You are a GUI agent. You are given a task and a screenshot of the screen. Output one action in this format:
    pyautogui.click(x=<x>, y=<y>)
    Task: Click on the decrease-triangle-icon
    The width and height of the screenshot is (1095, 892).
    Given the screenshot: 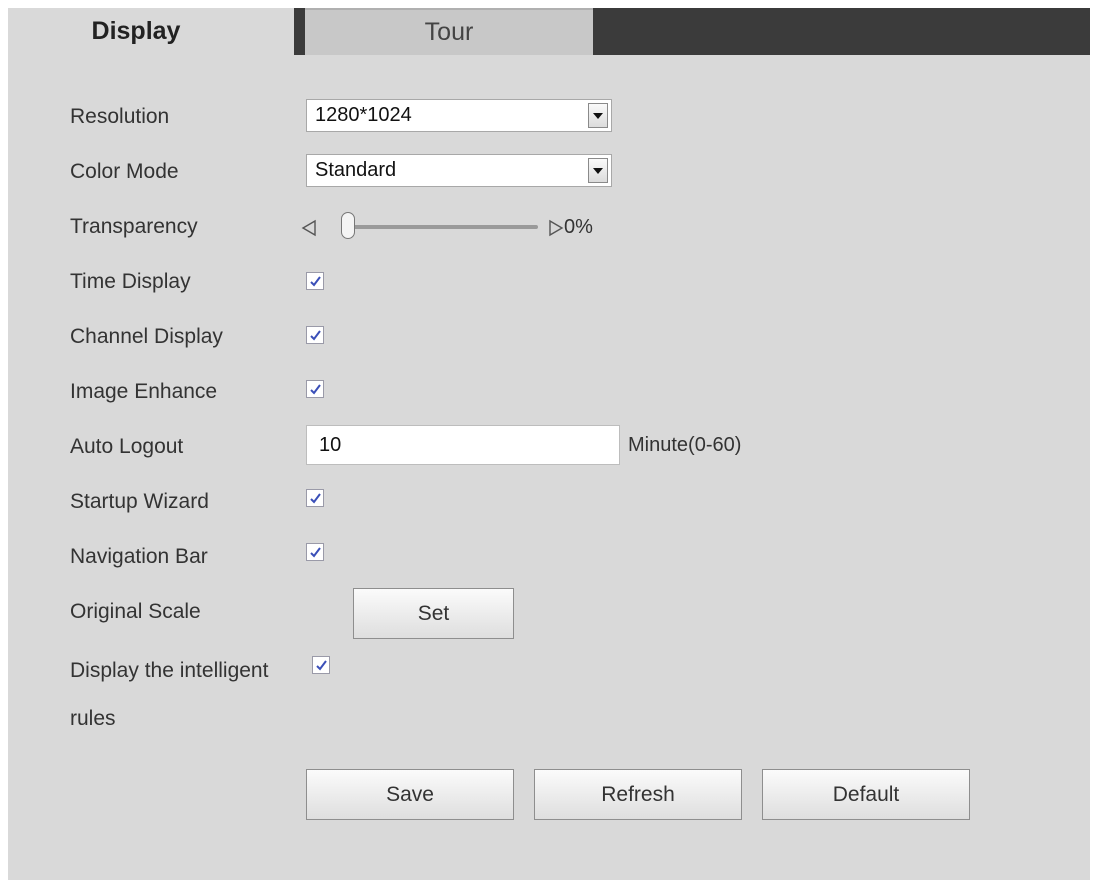 What is the action you would take?
    pyautogui.click(x=309, y=228)
    